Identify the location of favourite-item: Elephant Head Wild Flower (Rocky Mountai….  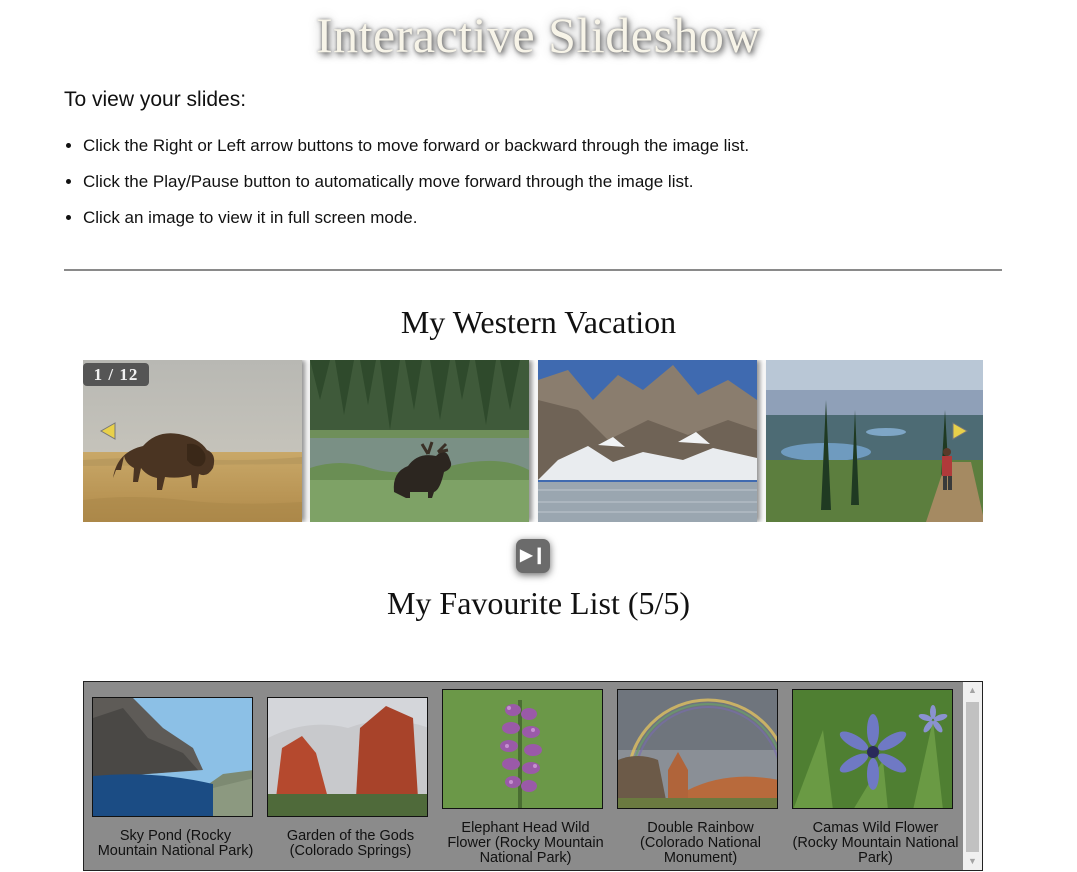
(525, 777).